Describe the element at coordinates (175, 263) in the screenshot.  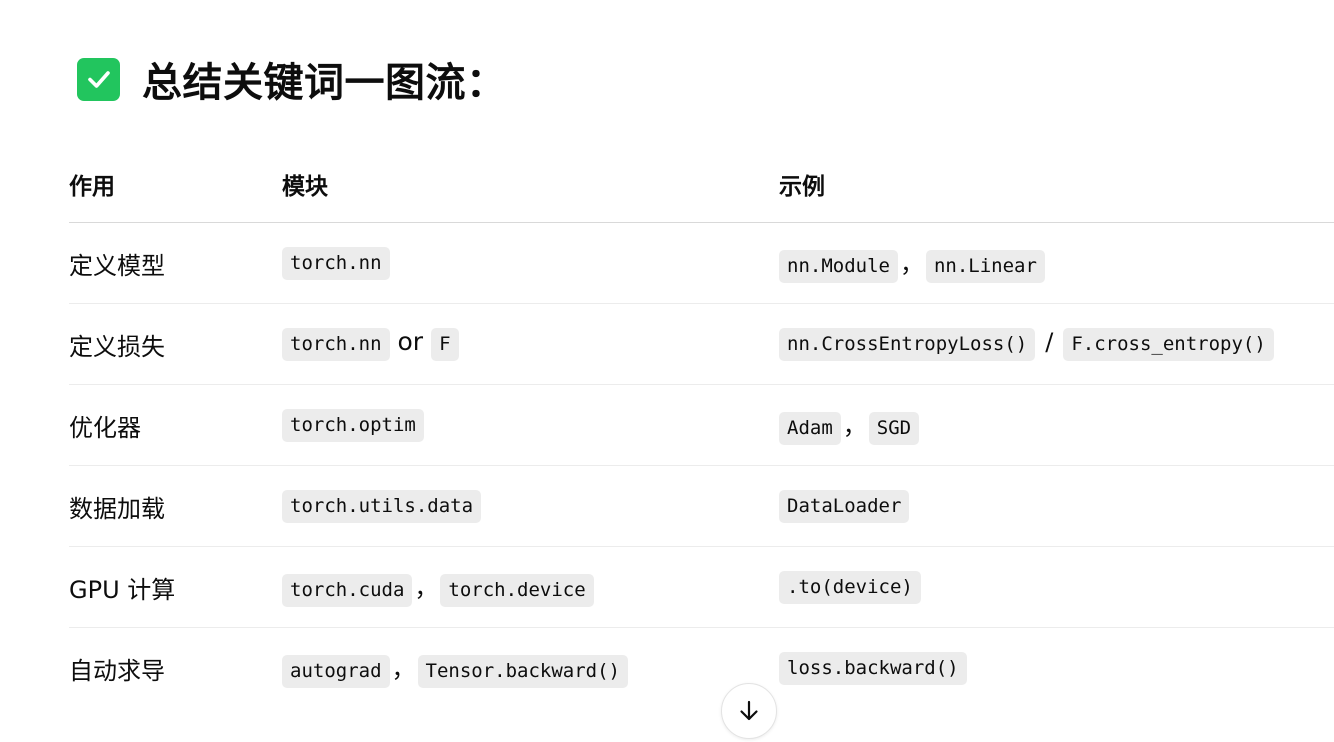
I see `purpose-cell: 定义模型` at that location.